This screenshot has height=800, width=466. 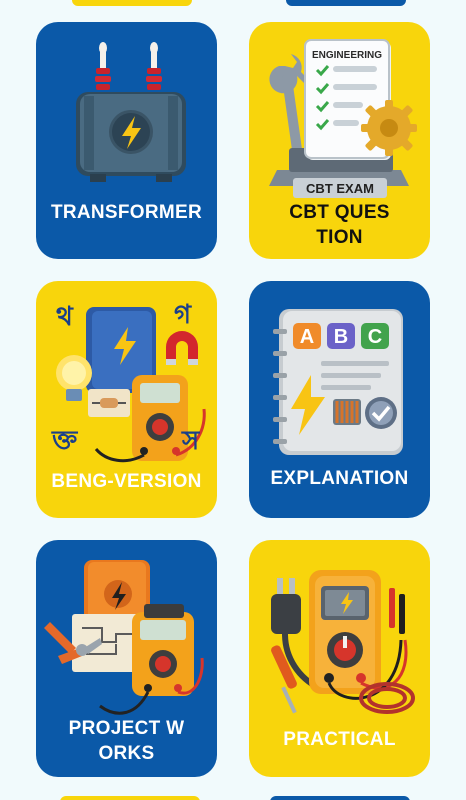 I want to click on letter-block: C, so click(x=375, y=337).